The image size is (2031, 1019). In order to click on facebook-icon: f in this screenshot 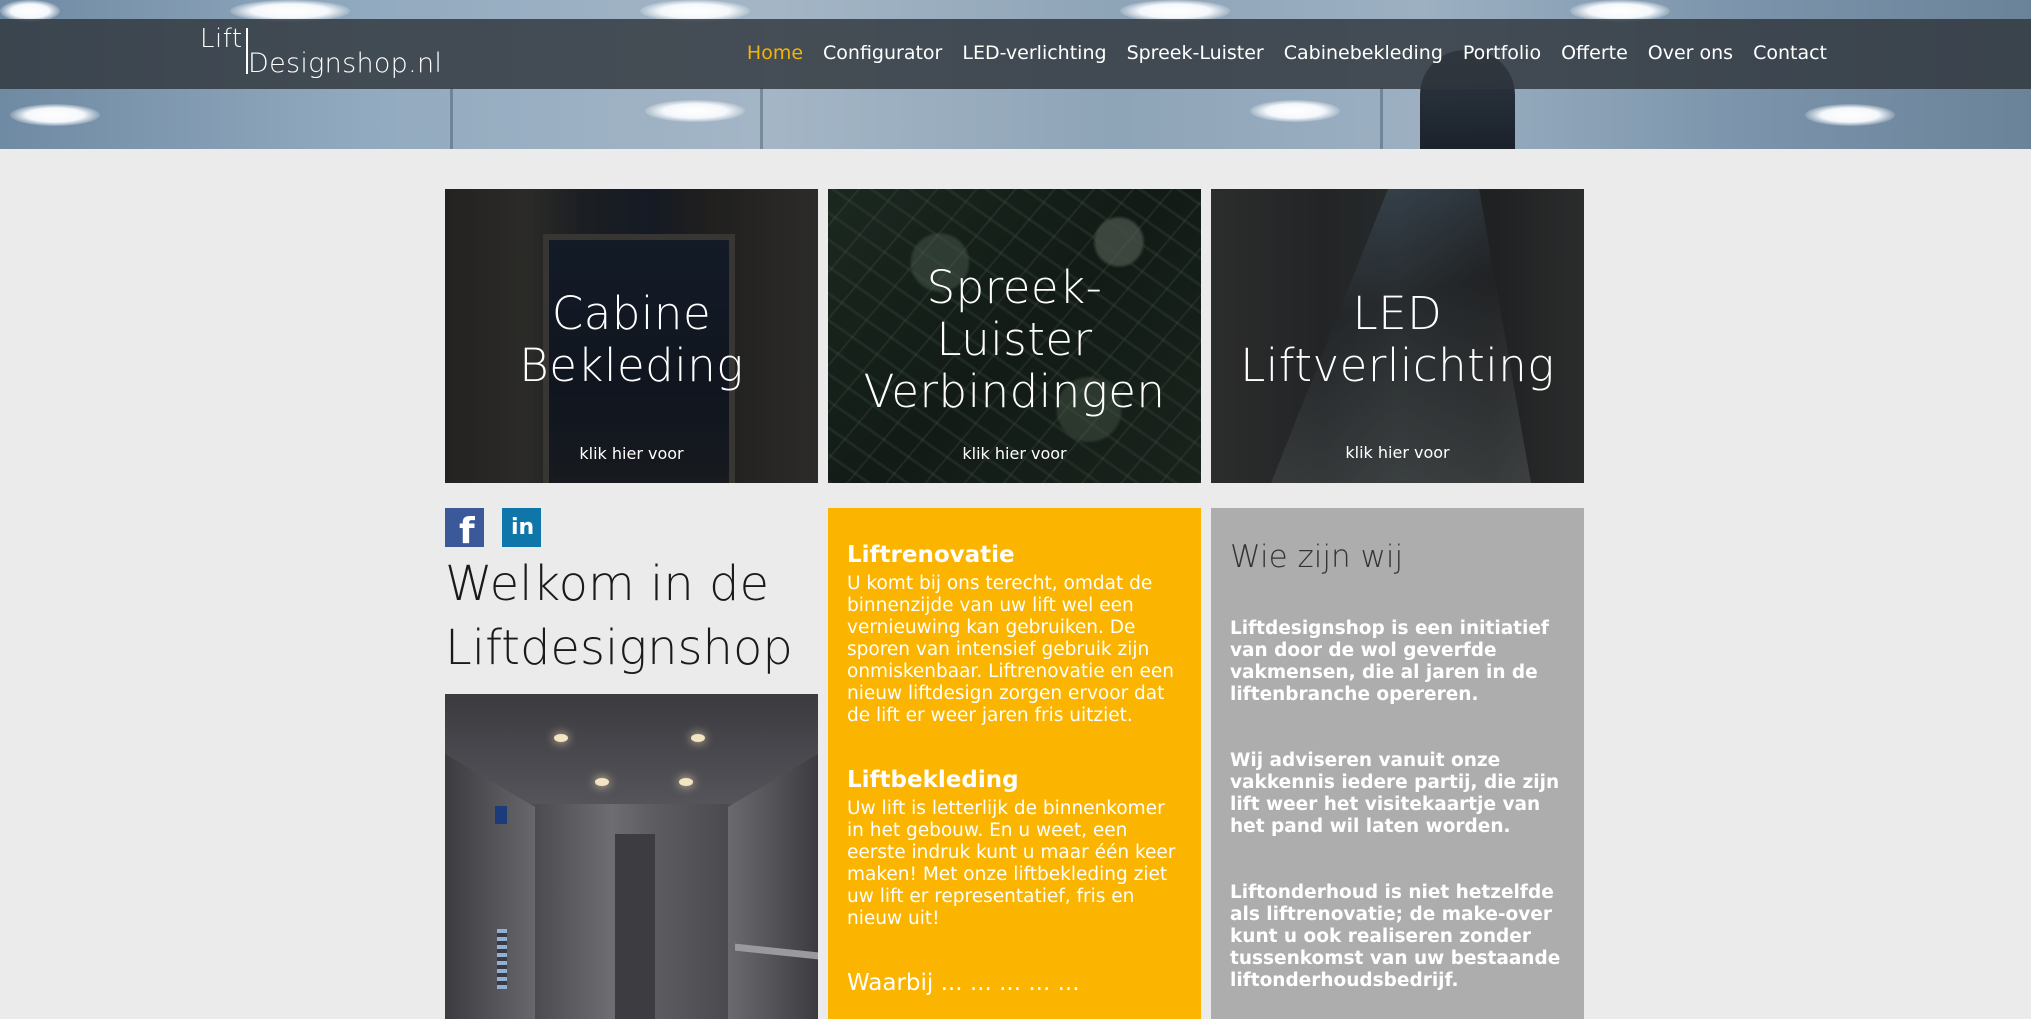, I will do `click(464, 530)`.